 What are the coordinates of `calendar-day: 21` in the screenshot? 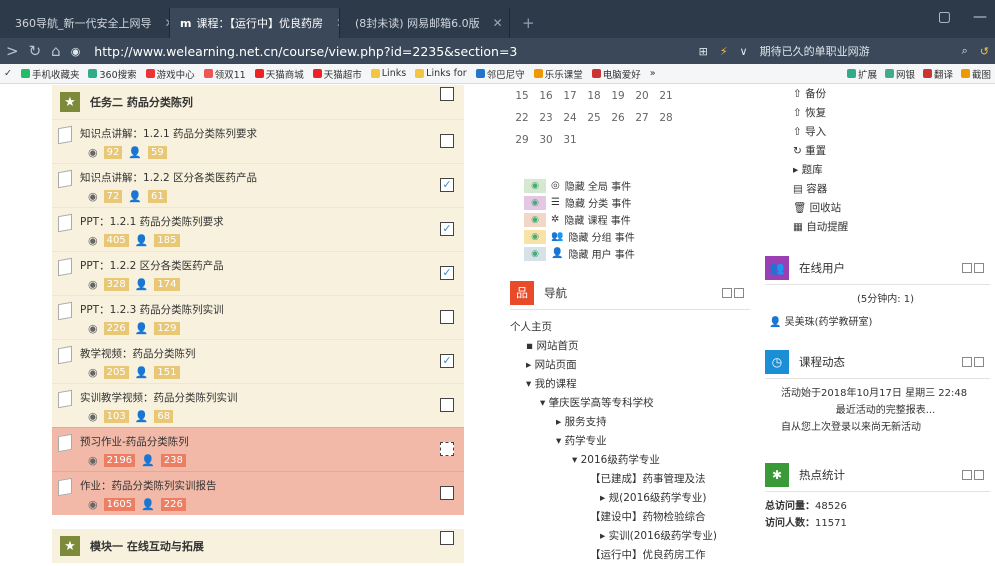 It's located at (666, 96).